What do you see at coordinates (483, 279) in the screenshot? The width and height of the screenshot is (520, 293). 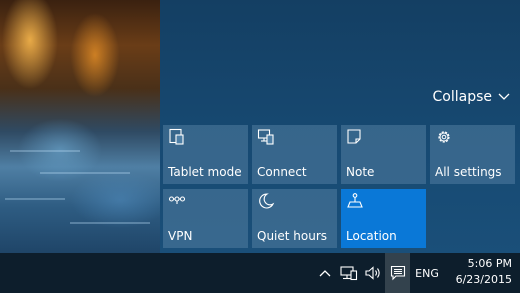 I see `clock-date: 6/23/2015` at bounding box center [483, 279].